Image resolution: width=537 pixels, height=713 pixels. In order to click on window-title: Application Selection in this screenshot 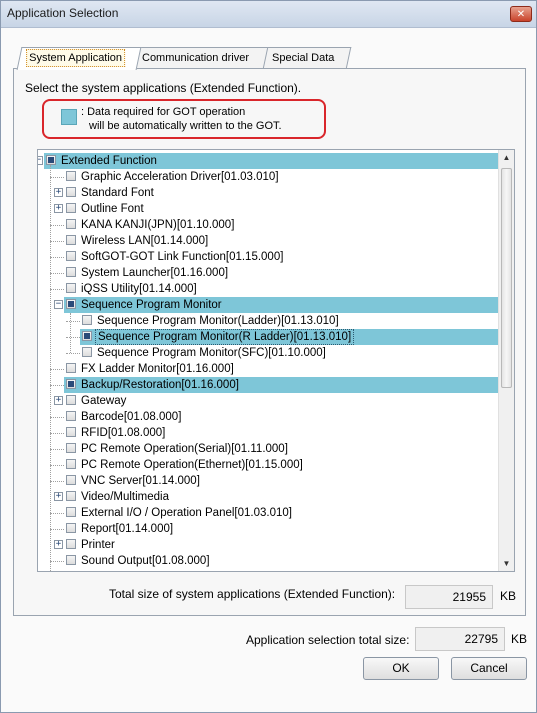, I will do `click(63, 13)`.